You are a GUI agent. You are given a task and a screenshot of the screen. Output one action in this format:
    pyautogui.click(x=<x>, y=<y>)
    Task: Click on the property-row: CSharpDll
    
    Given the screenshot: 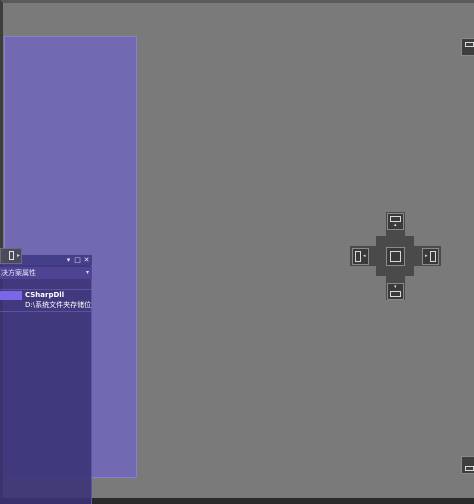 What is the action you would take?
    pyautogui.click(x=46, y=295)
    